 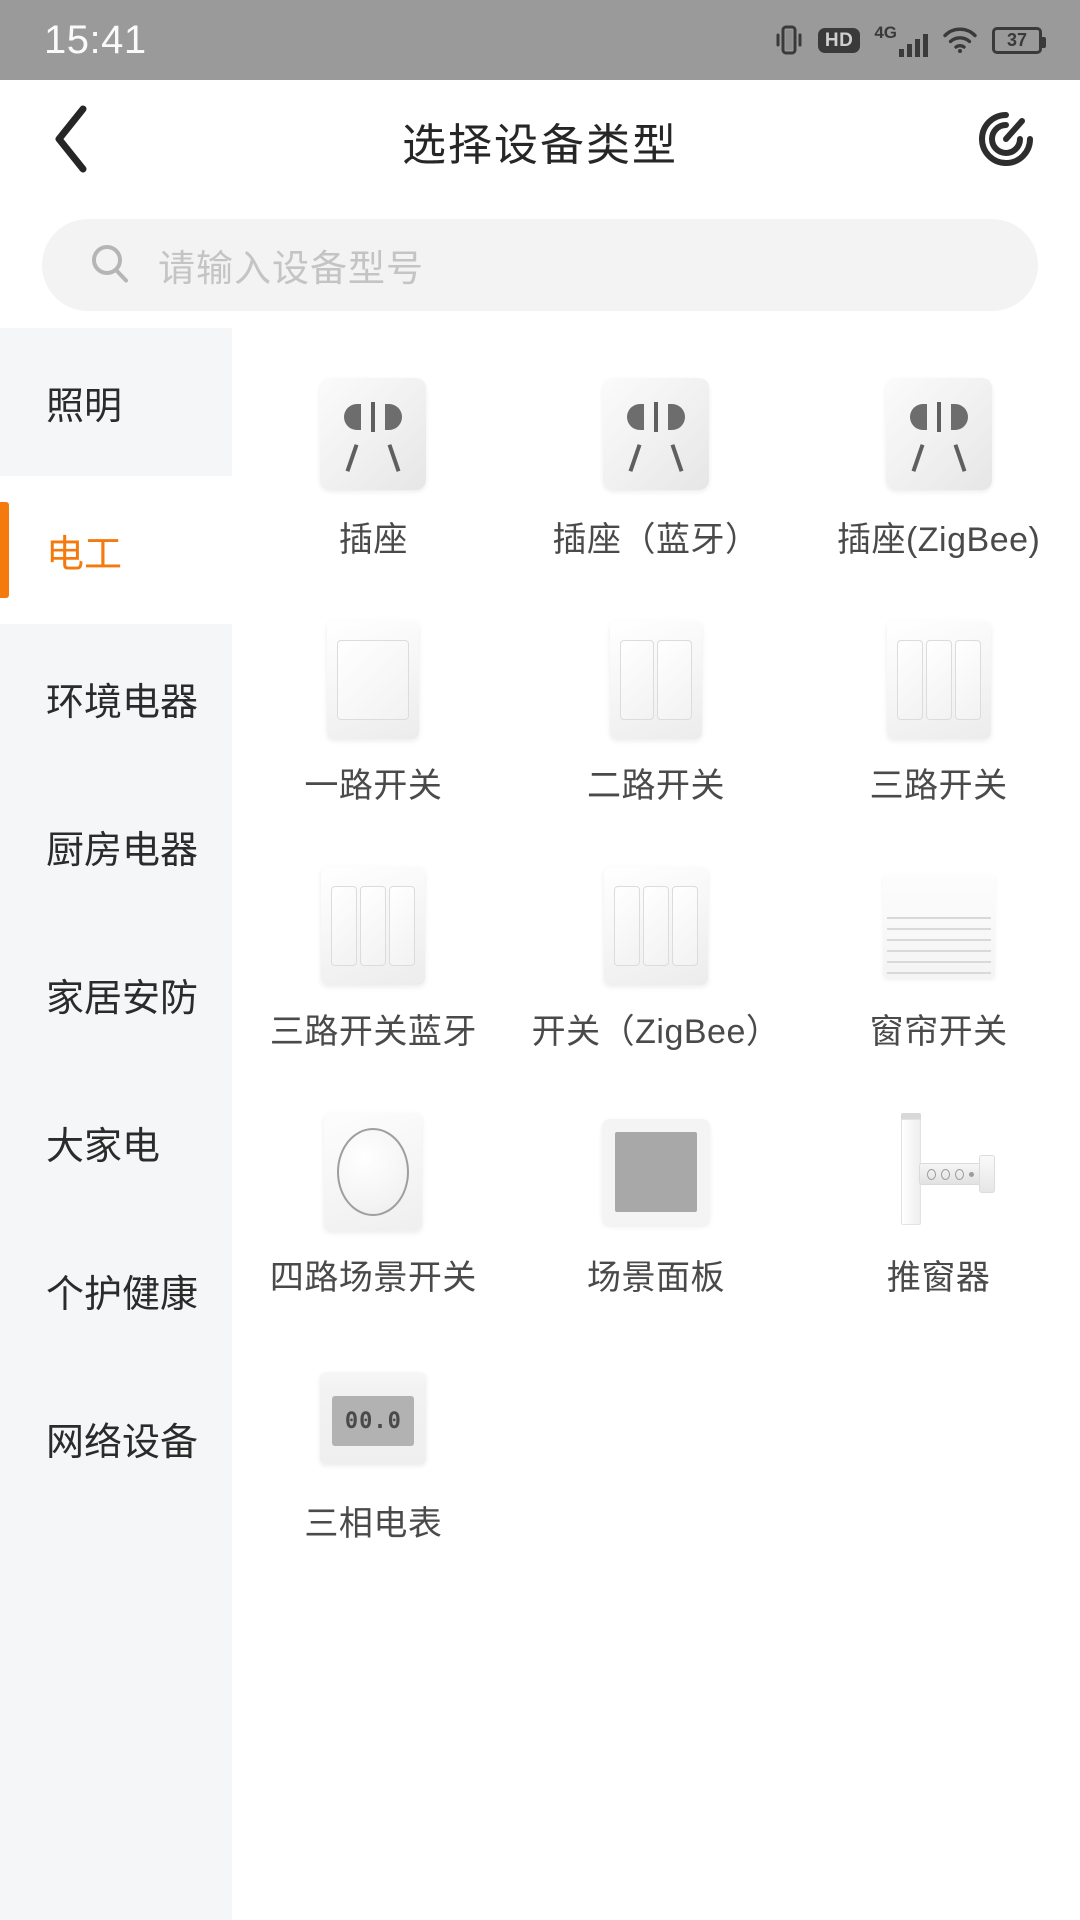 I want to click on vibrate-icon, so click(x=789, y=40).